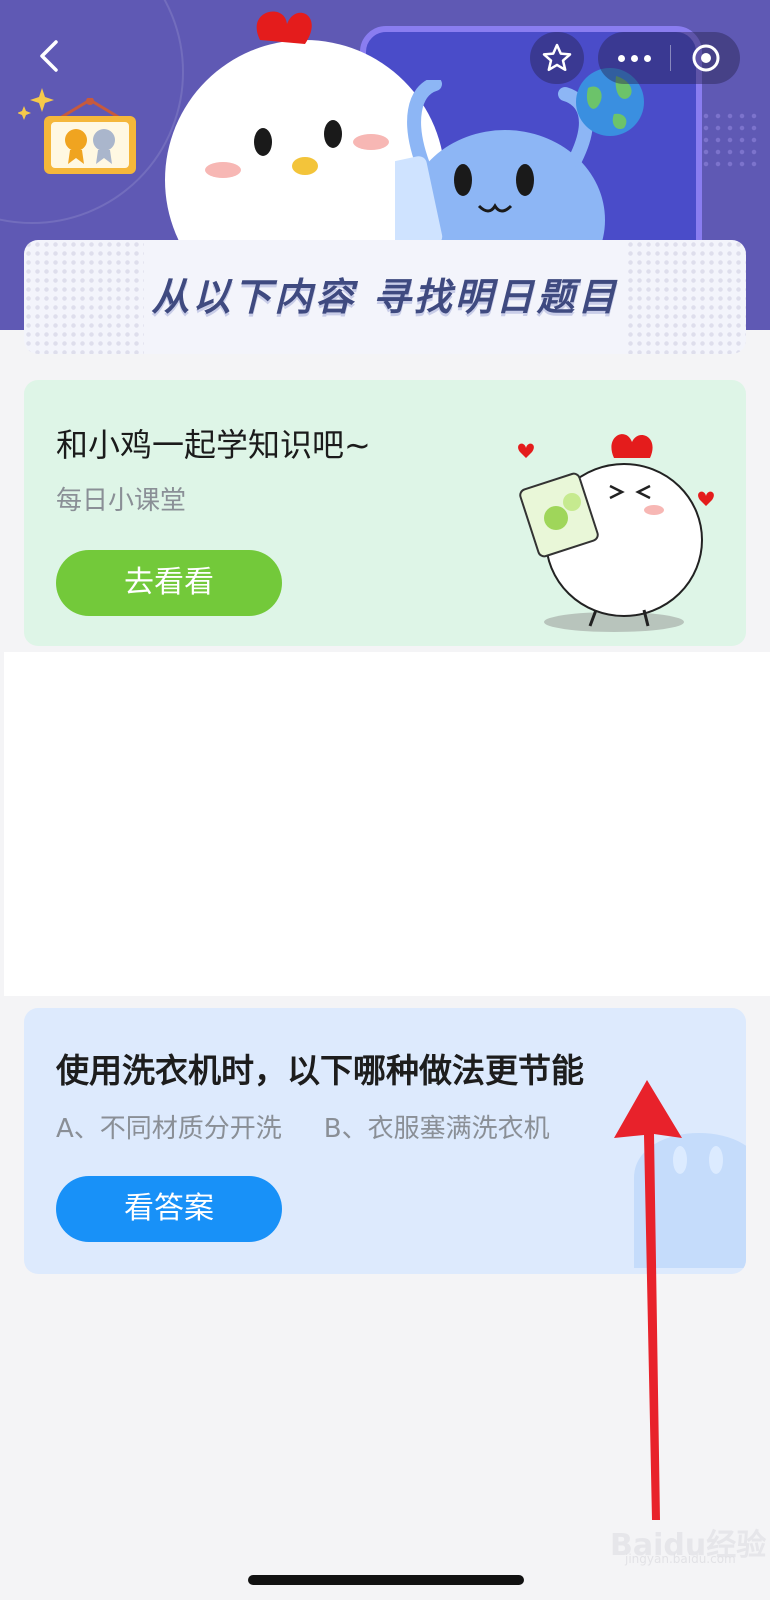 This screenshot has height=1600, width=770. I want to click on hint-banner: 从以下内容 寻找明日题目, so click(385, 297).